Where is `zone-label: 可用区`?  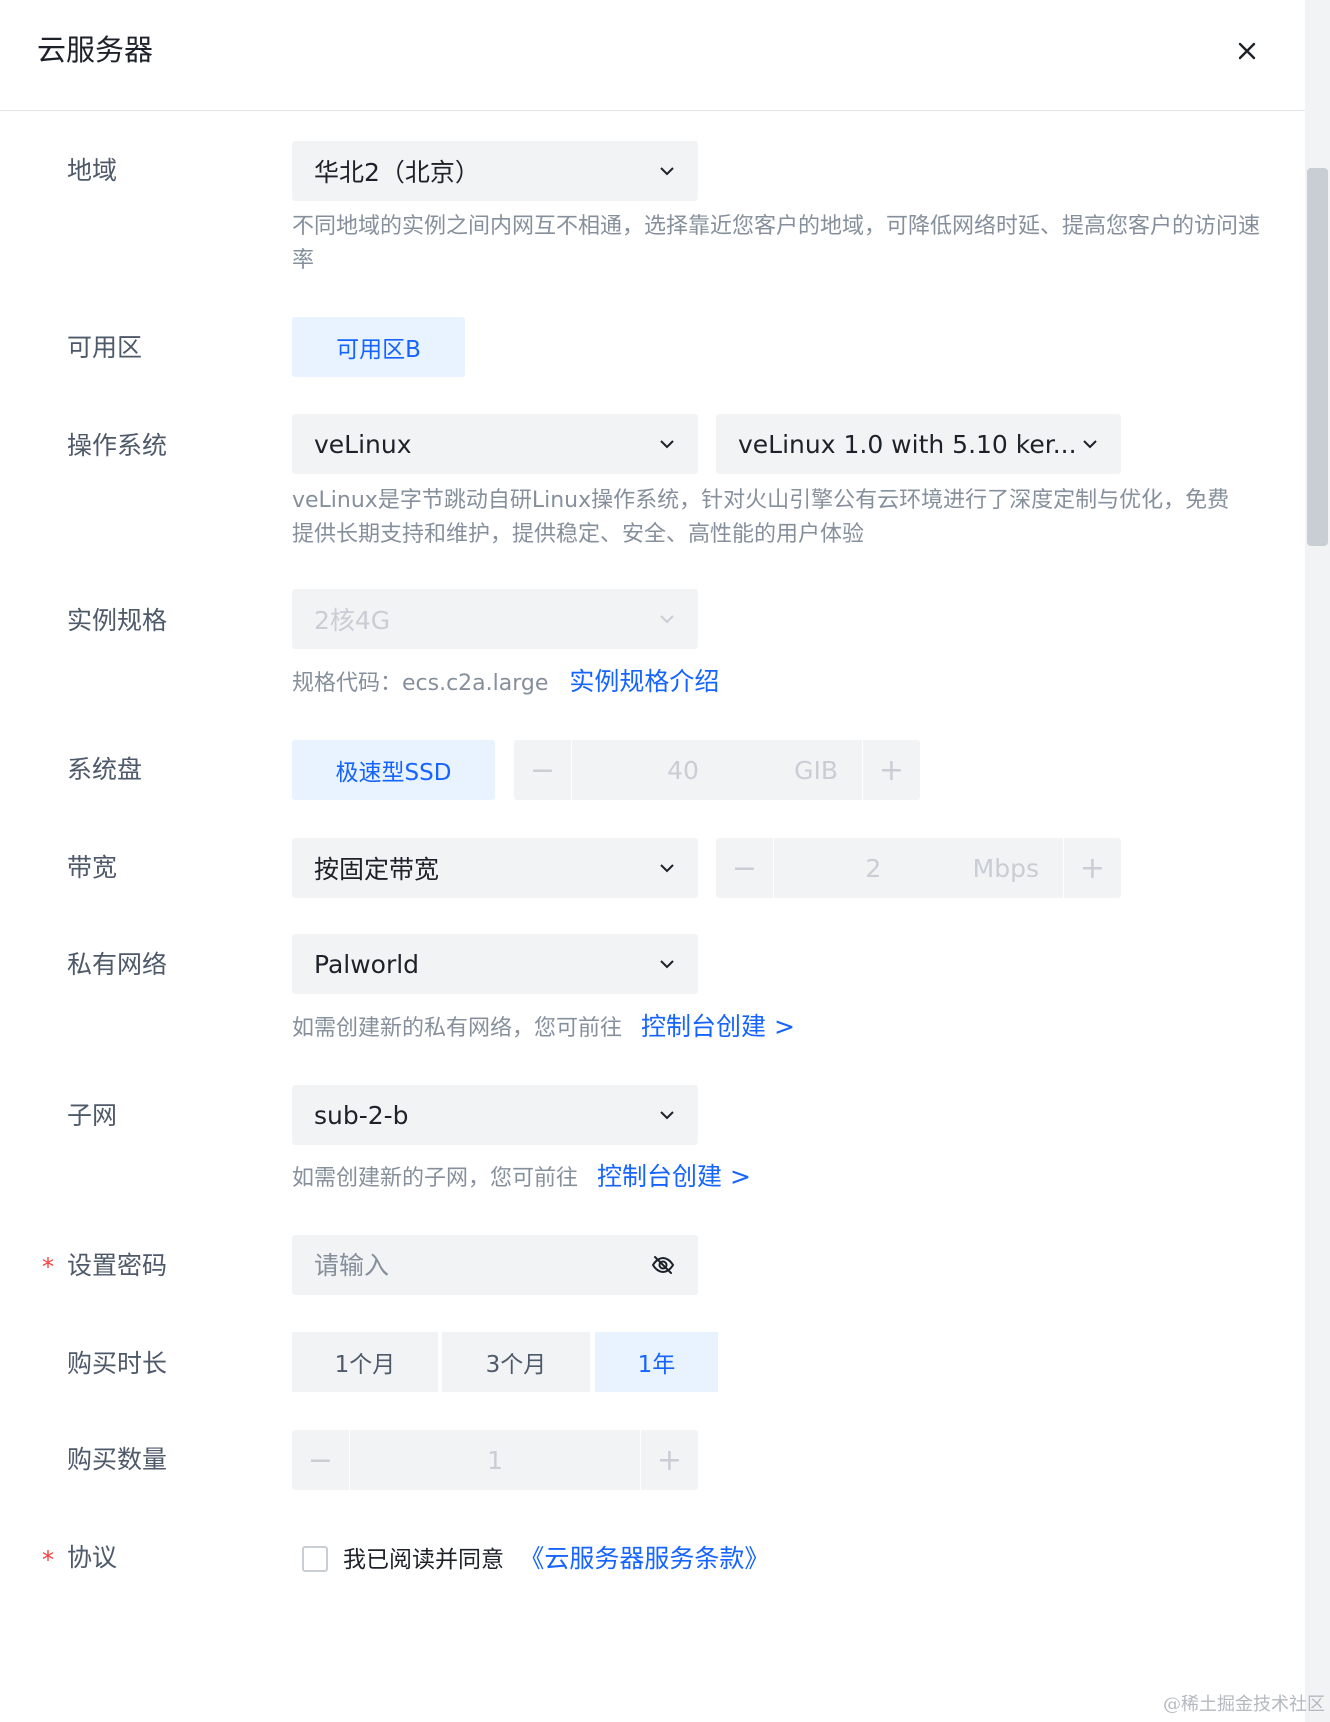
zone-label: 可用区 is located at coordinates (105, 347).